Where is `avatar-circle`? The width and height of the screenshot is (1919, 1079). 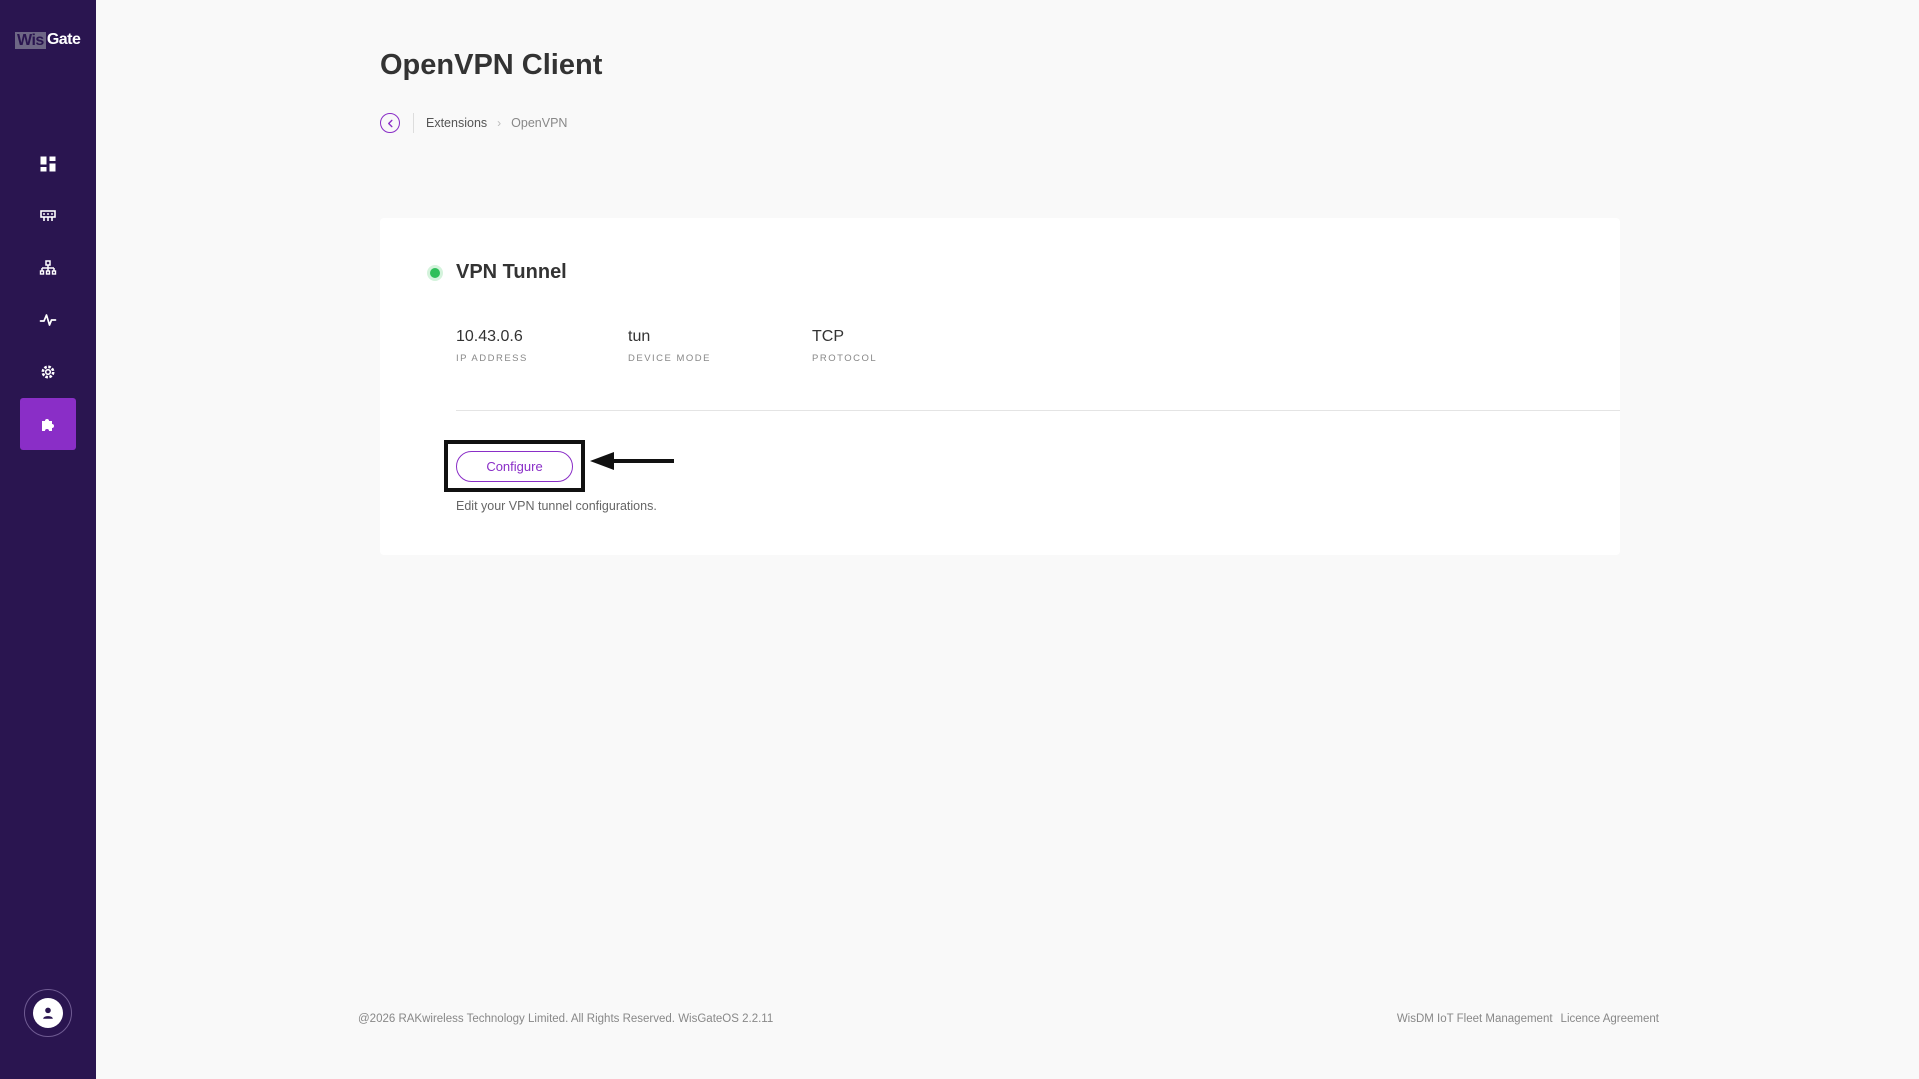
avatar-circle is located at coordinates (48, 1013).